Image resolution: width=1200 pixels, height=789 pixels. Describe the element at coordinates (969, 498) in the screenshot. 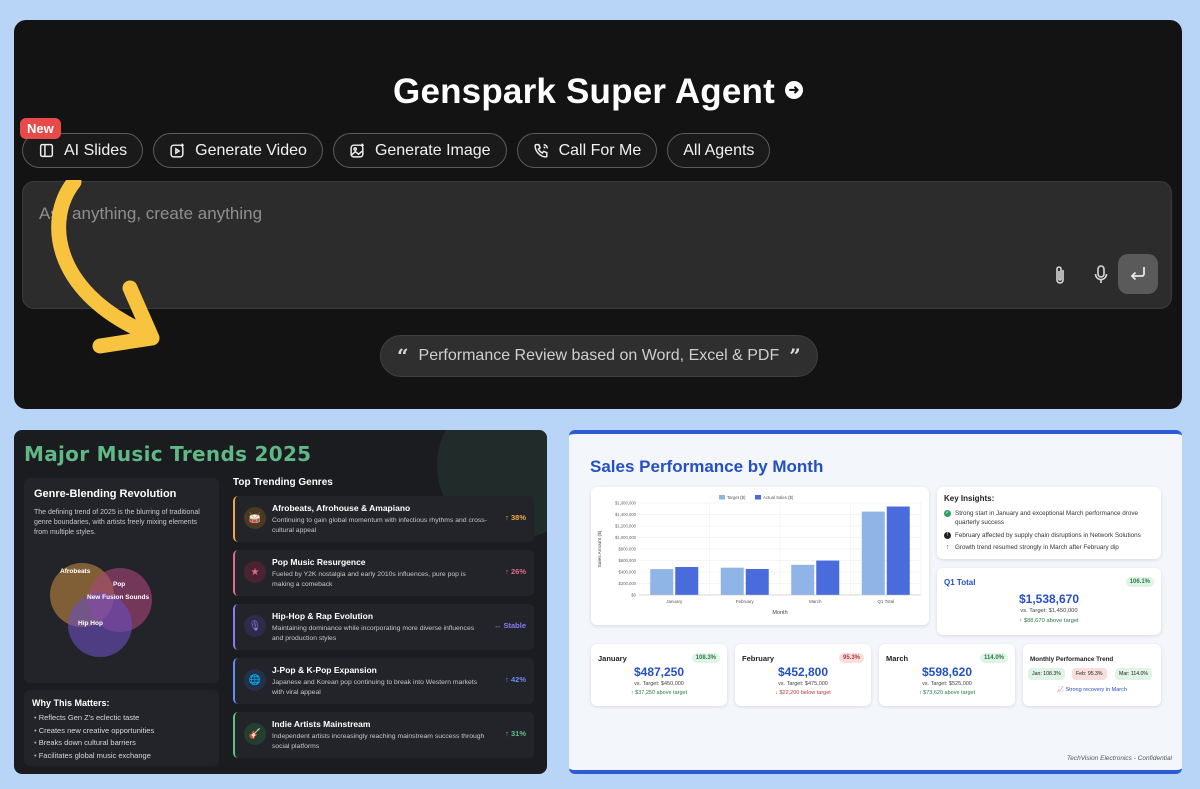

I see `insights-heading: Key Insights:` at that location.